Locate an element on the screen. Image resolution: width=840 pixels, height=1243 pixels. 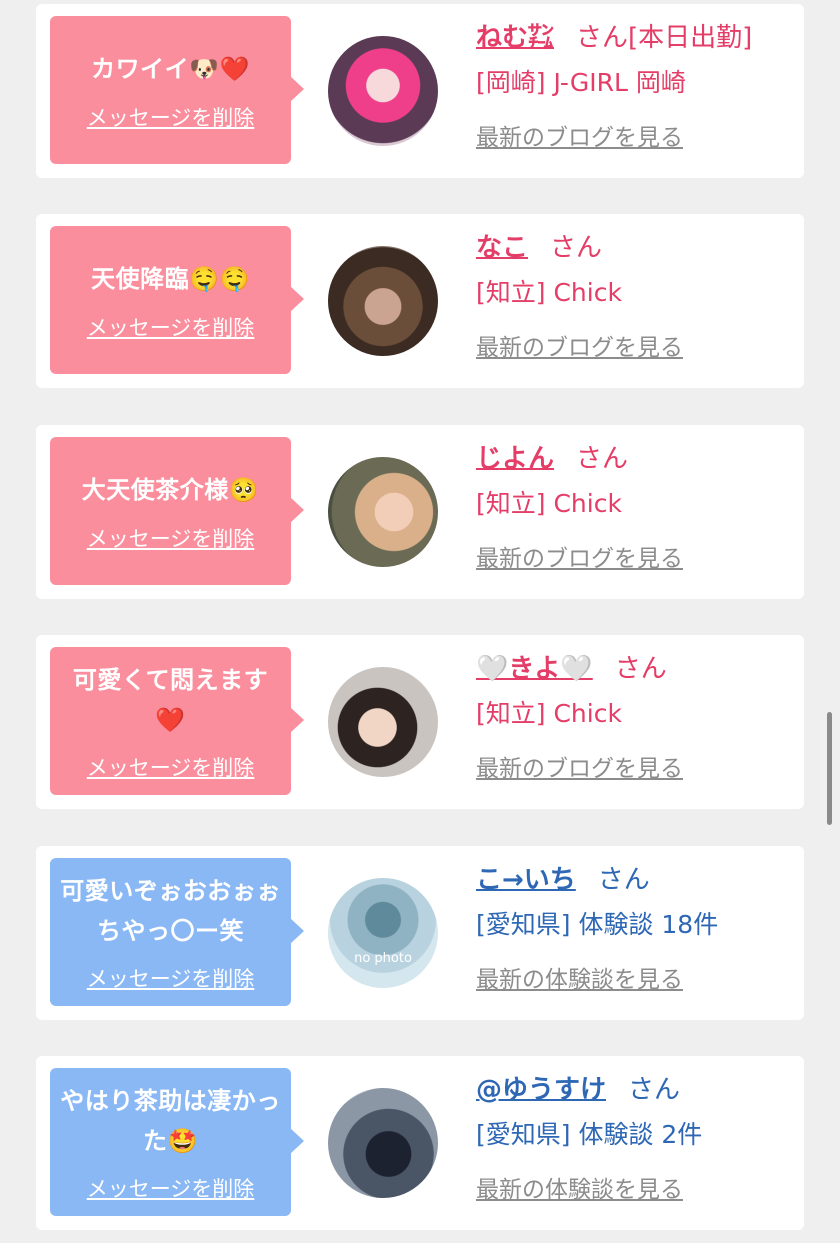
no-photo-label: no photo is located at coordinates (383, 958).